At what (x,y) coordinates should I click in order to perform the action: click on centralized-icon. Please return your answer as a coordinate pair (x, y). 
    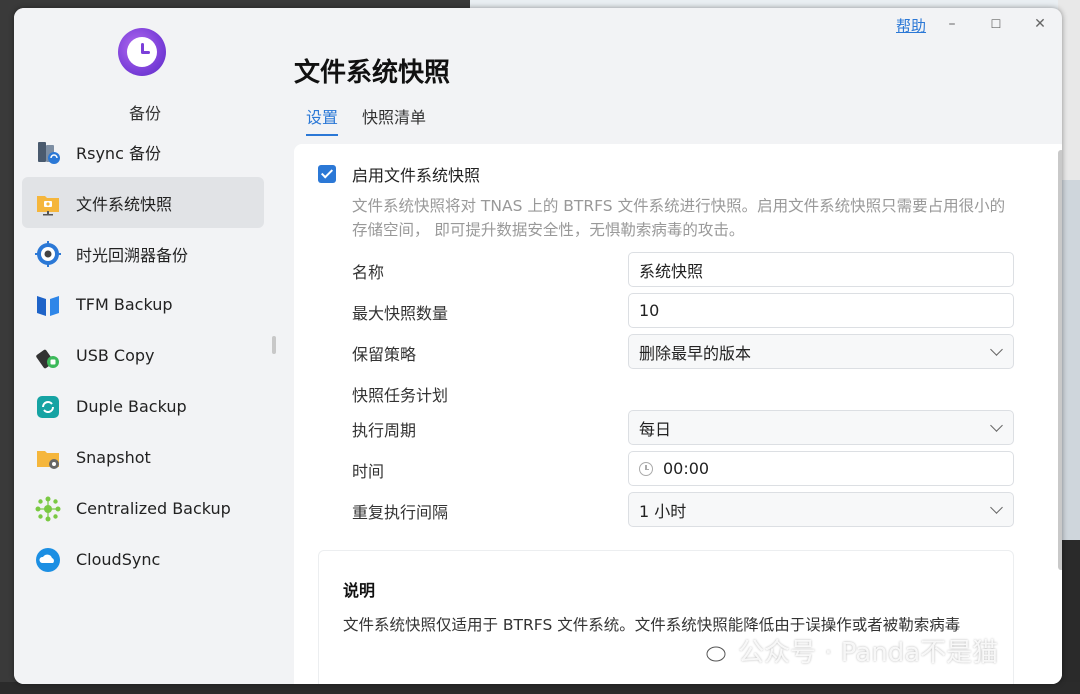
    Looking at the image, I should click on (48, 509).